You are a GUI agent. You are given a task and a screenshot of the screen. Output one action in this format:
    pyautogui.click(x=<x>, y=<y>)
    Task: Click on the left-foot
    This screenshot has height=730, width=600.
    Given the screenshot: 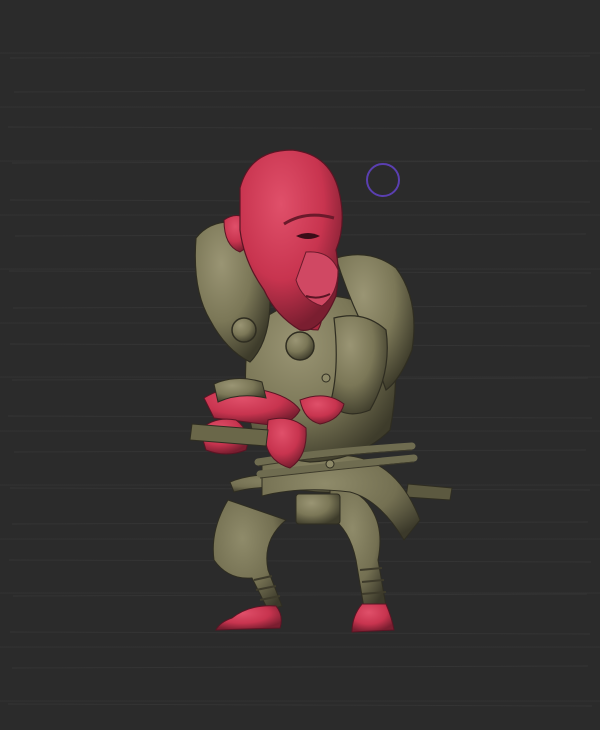 What is the action you would take?
    pyautogui.click(x=248, y=618)
    